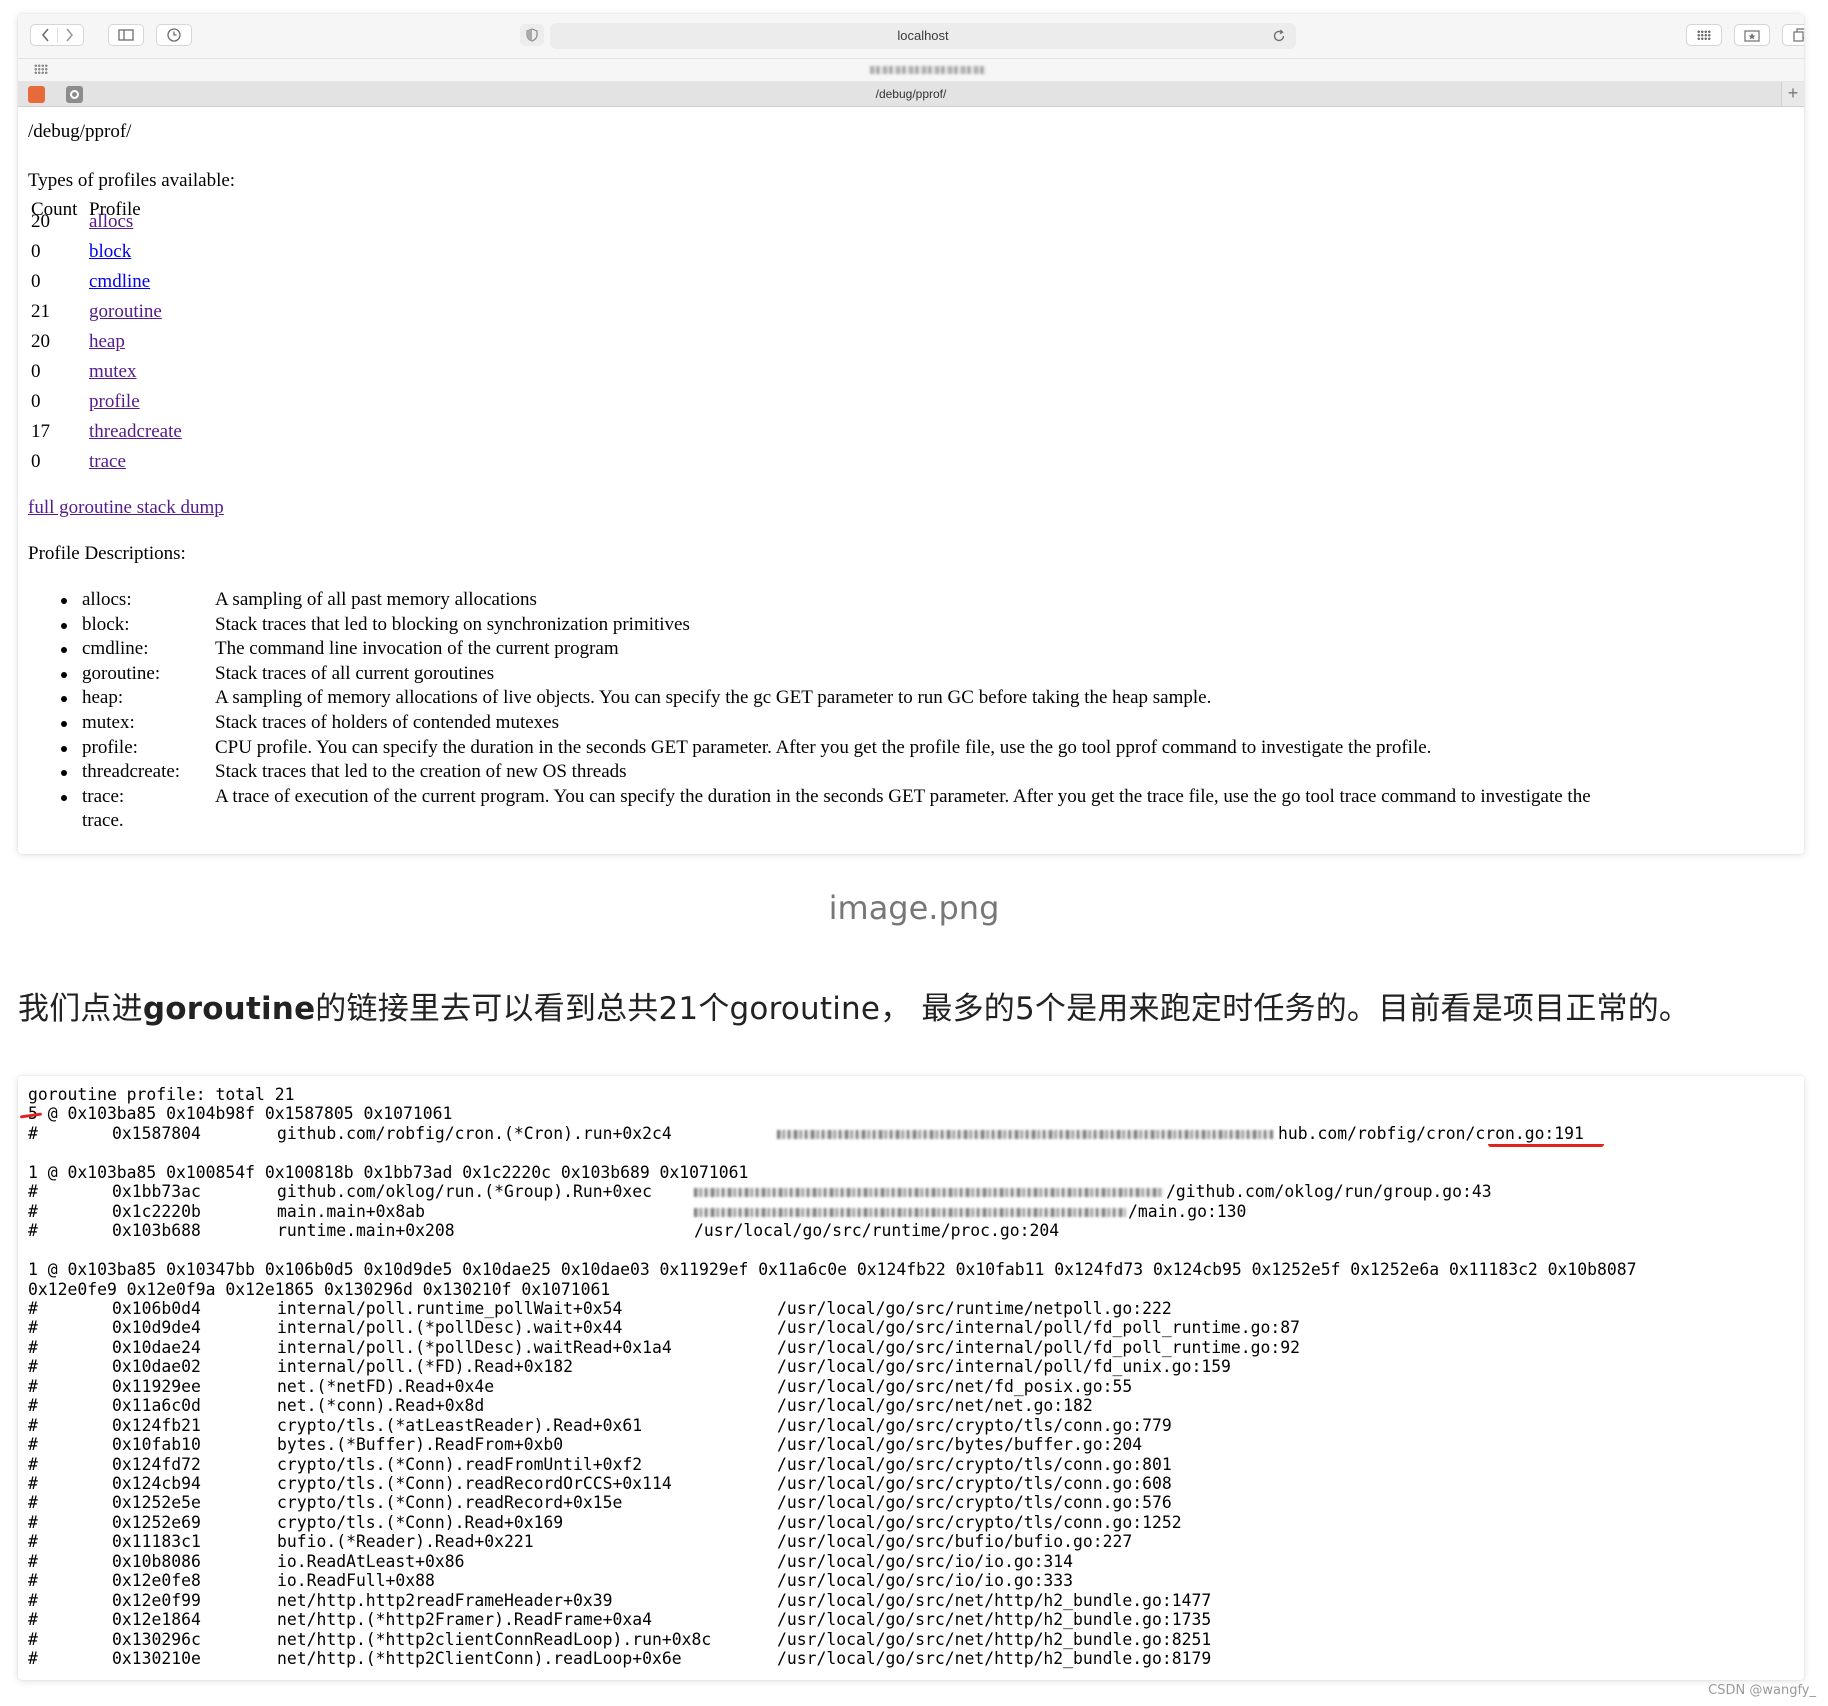 Image resolution: width=1828 pixels, height=1706 pixels. Describe the element at coordinates (450, 1503) in the screenshot. I see `frame-function: crypto/tls.(*Conn).readRecord+0x15e` at that location.